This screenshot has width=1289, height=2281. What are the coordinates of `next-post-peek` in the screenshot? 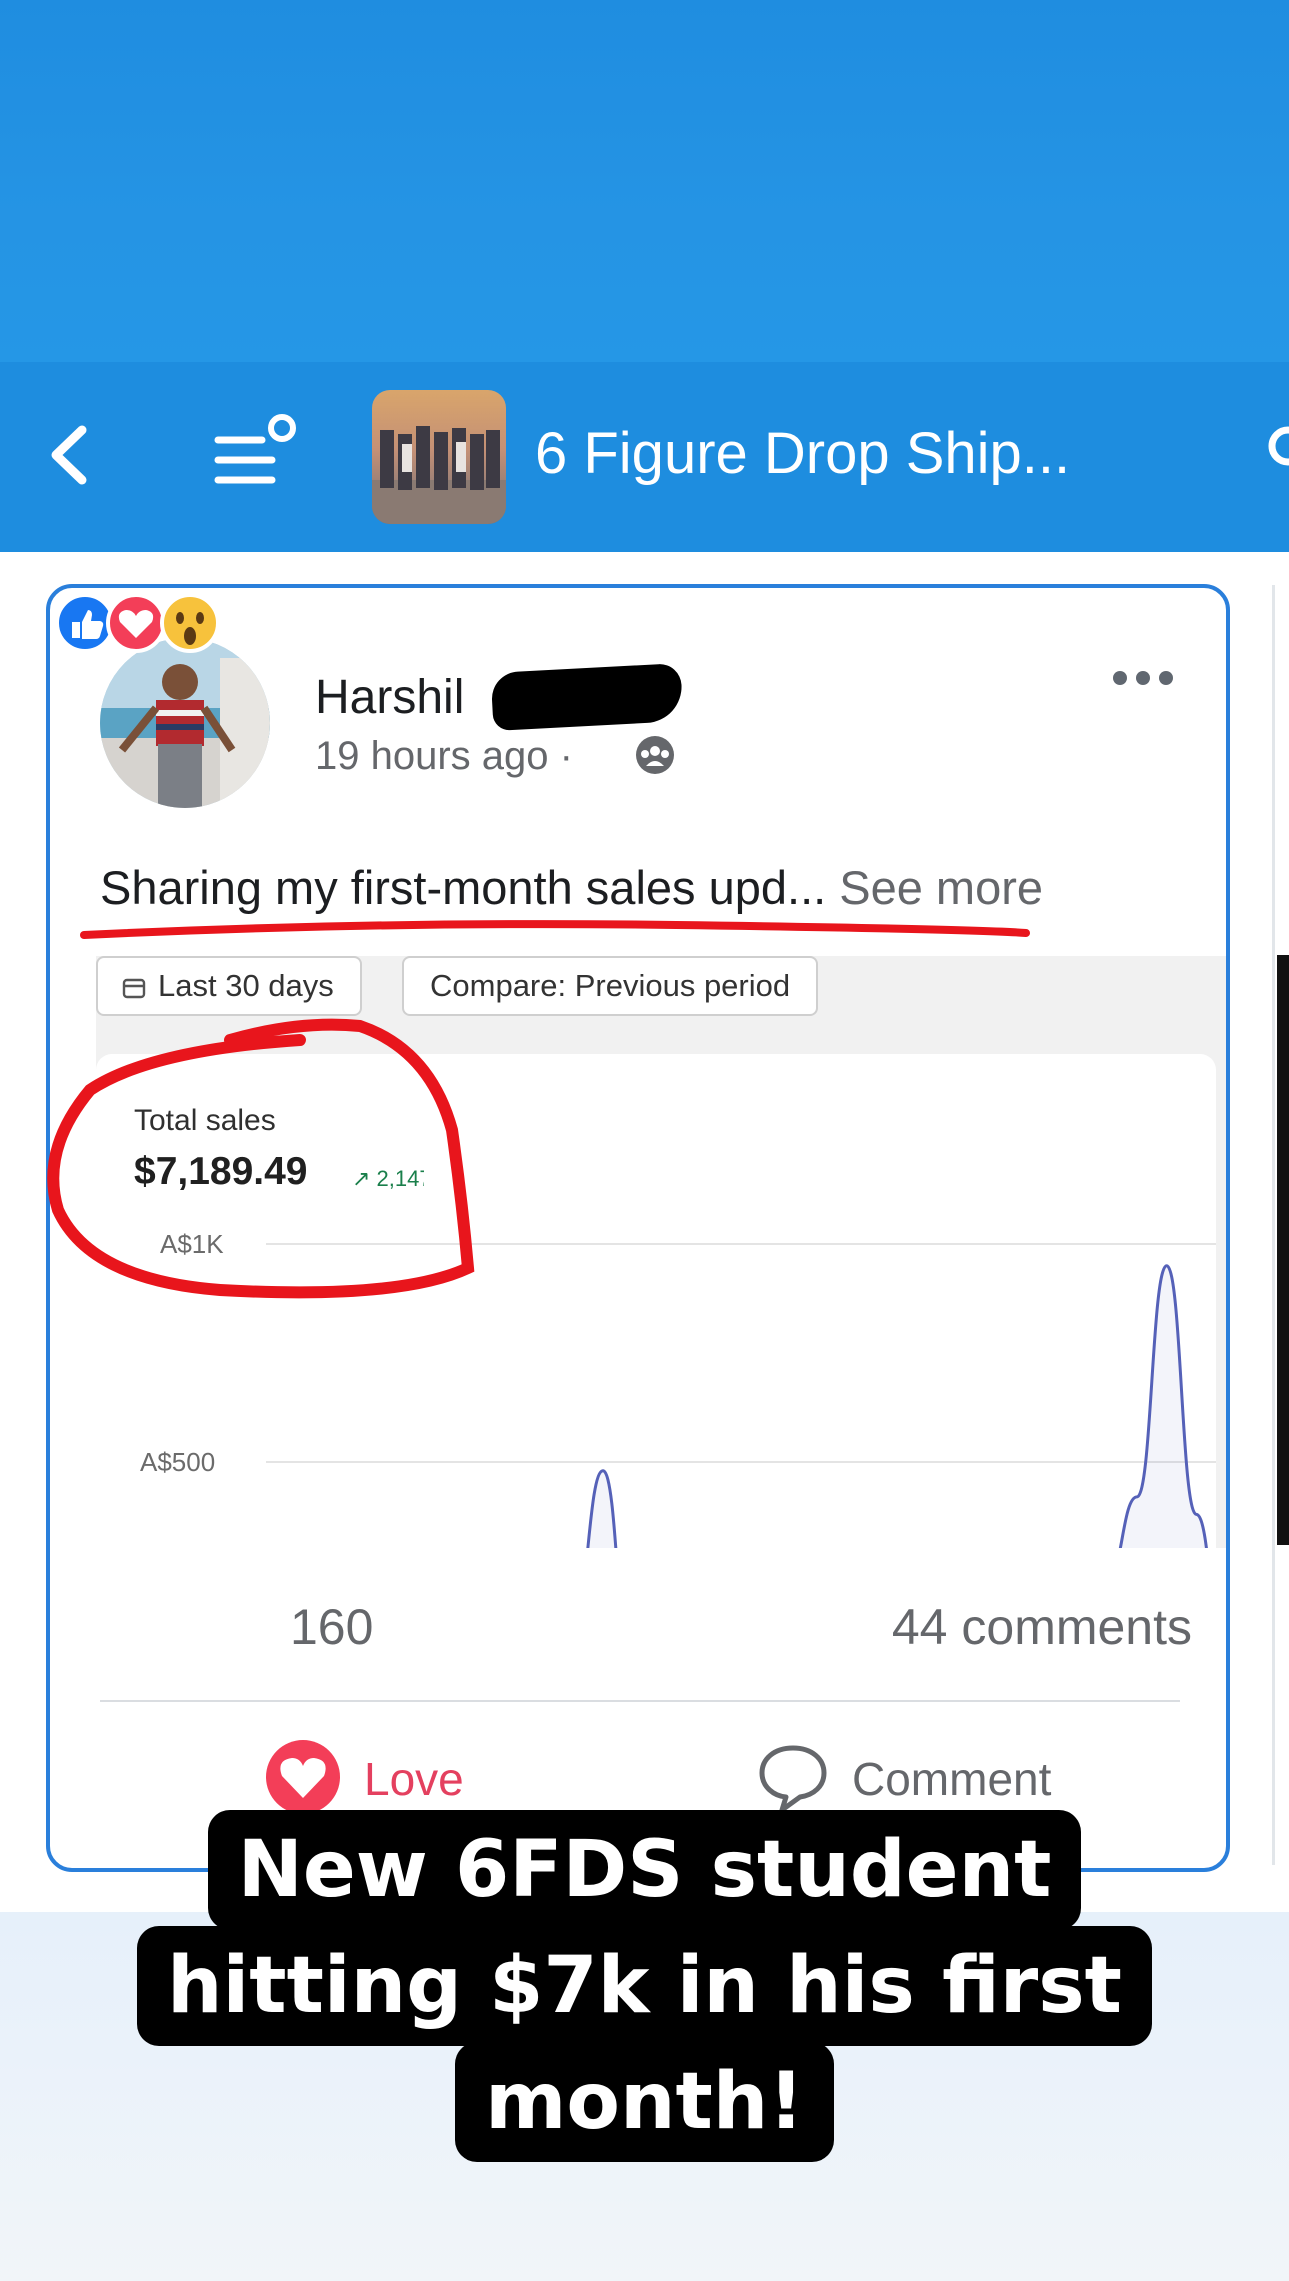 It's located at (1280, 1225).